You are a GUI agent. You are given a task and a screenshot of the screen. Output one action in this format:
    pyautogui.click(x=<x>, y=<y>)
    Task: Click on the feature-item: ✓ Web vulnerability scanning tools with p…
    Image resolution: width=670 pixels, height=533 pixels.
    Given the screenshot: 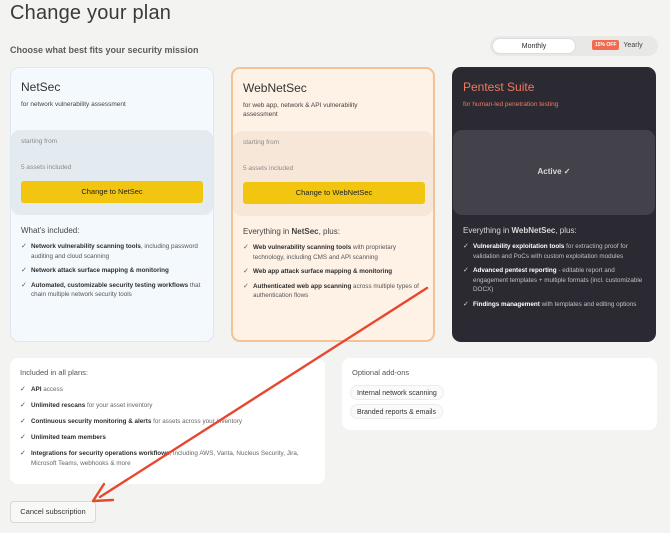 What is the action you would take?
    pyautogui.click(x=319, y=252)
    